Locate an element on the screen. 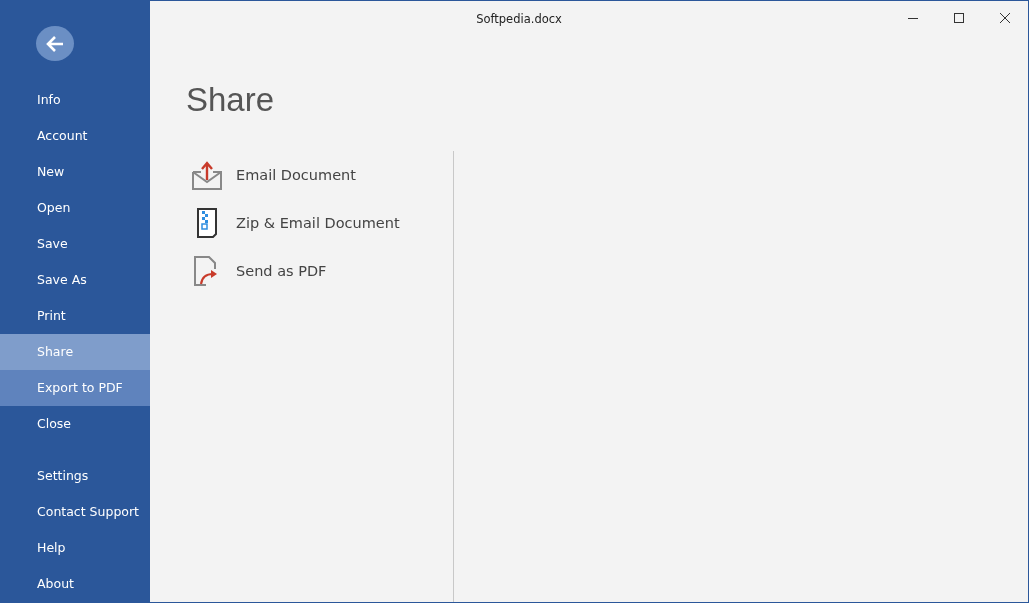  back-button is located at coordinates (55, 43).